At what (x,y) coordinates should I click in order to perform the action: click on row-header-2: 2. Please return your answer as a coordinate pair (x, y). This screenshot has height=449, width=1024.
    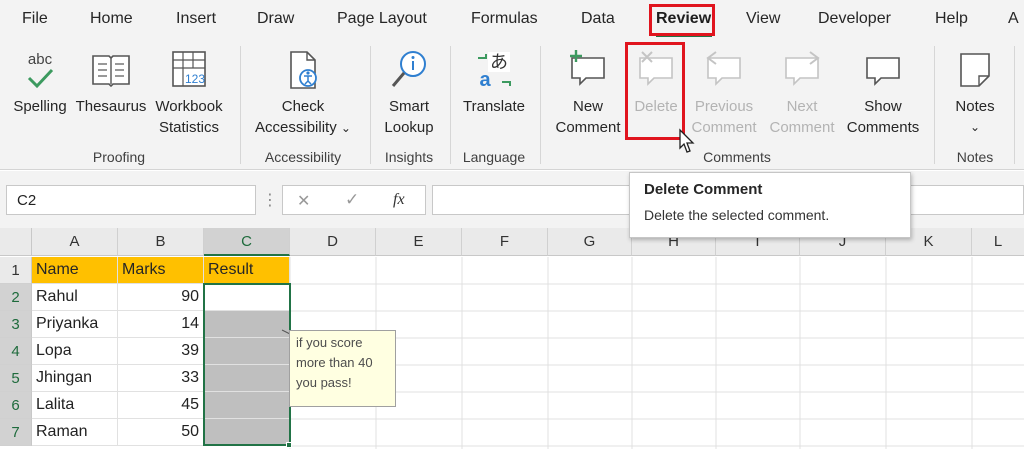
    Looking at the image, I should click on (16, 297).